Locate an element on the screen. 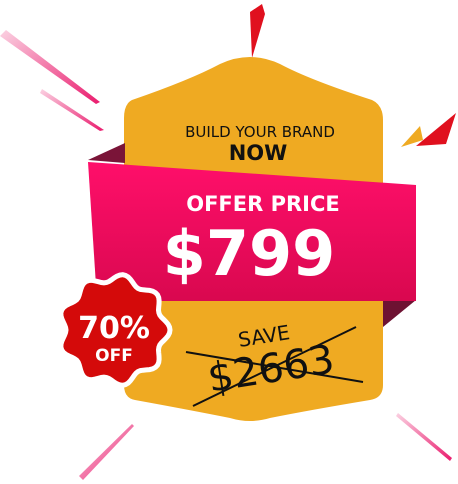  spike-top is located at coordinates (257, 31).